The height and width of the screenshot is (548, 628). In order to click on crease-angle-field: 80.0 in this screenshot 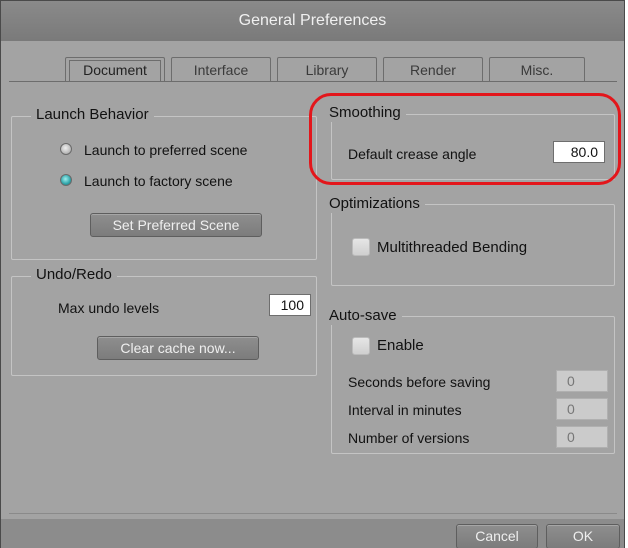, I will do `click(579, 152)`.